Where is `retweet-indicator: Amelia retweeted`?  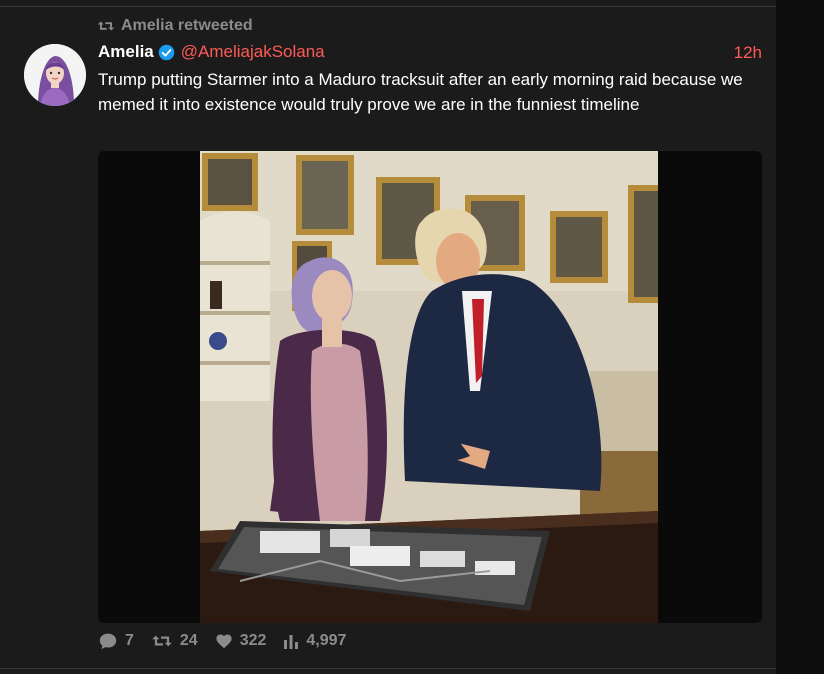 retweet-indicator: Amelia retweeted is located at coordinates (175, 26).